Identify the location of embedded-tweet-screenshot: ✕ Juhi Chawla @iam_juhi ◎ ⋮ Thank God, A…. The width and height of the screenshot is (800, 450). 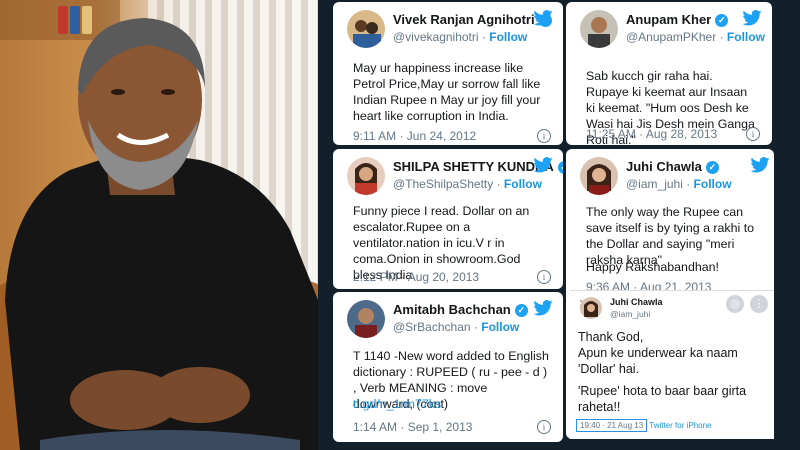
(672, 364).